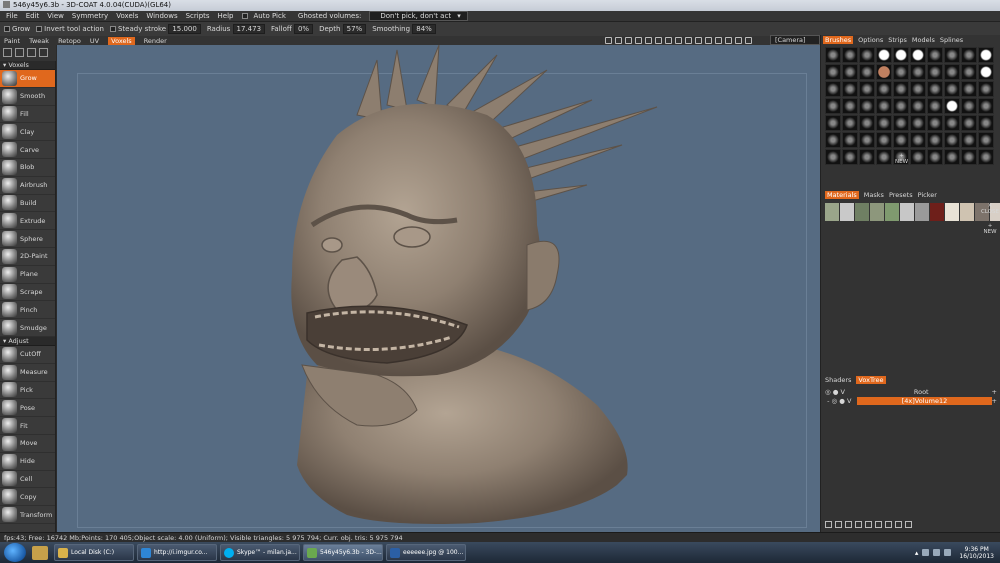 This screenshot has height=563, width=1000. What do you see at coordinates (708, 40) in the screenshot?
I see `wireframe-icon` at bounding box center [708, 40].